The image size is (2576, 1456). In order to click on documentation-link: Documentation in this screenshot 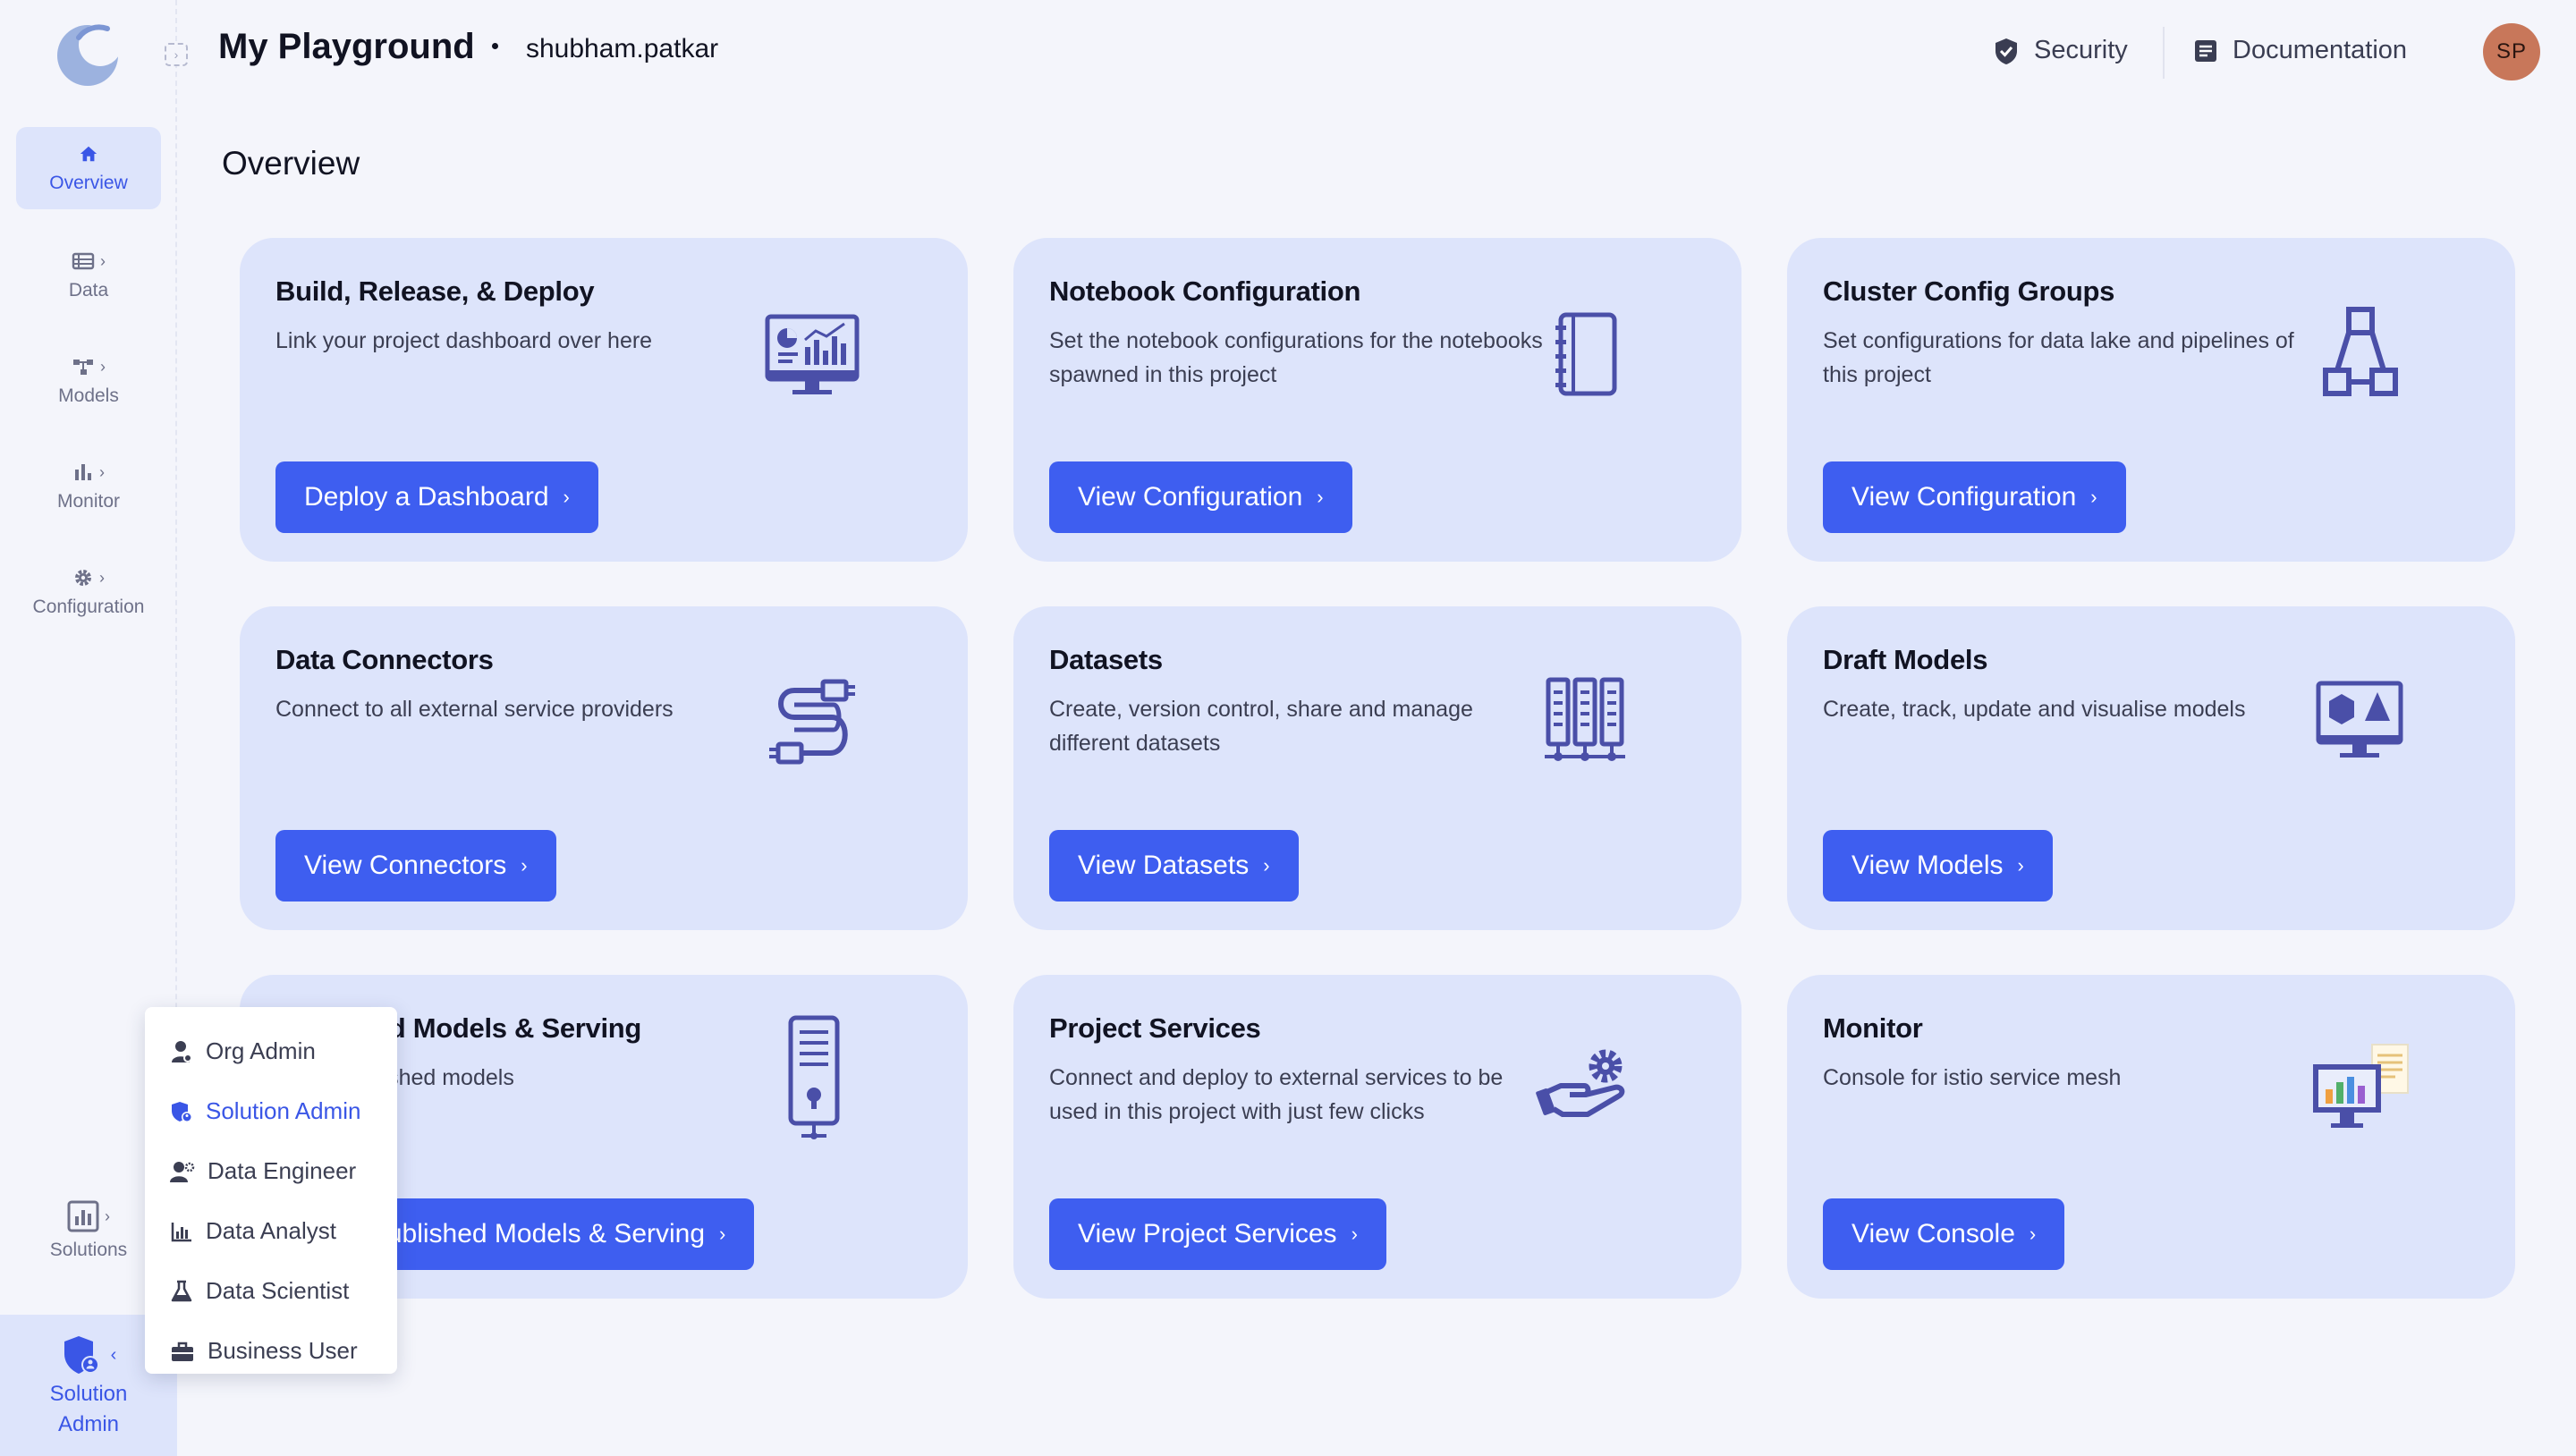, I will do `click(2300, 50)`.